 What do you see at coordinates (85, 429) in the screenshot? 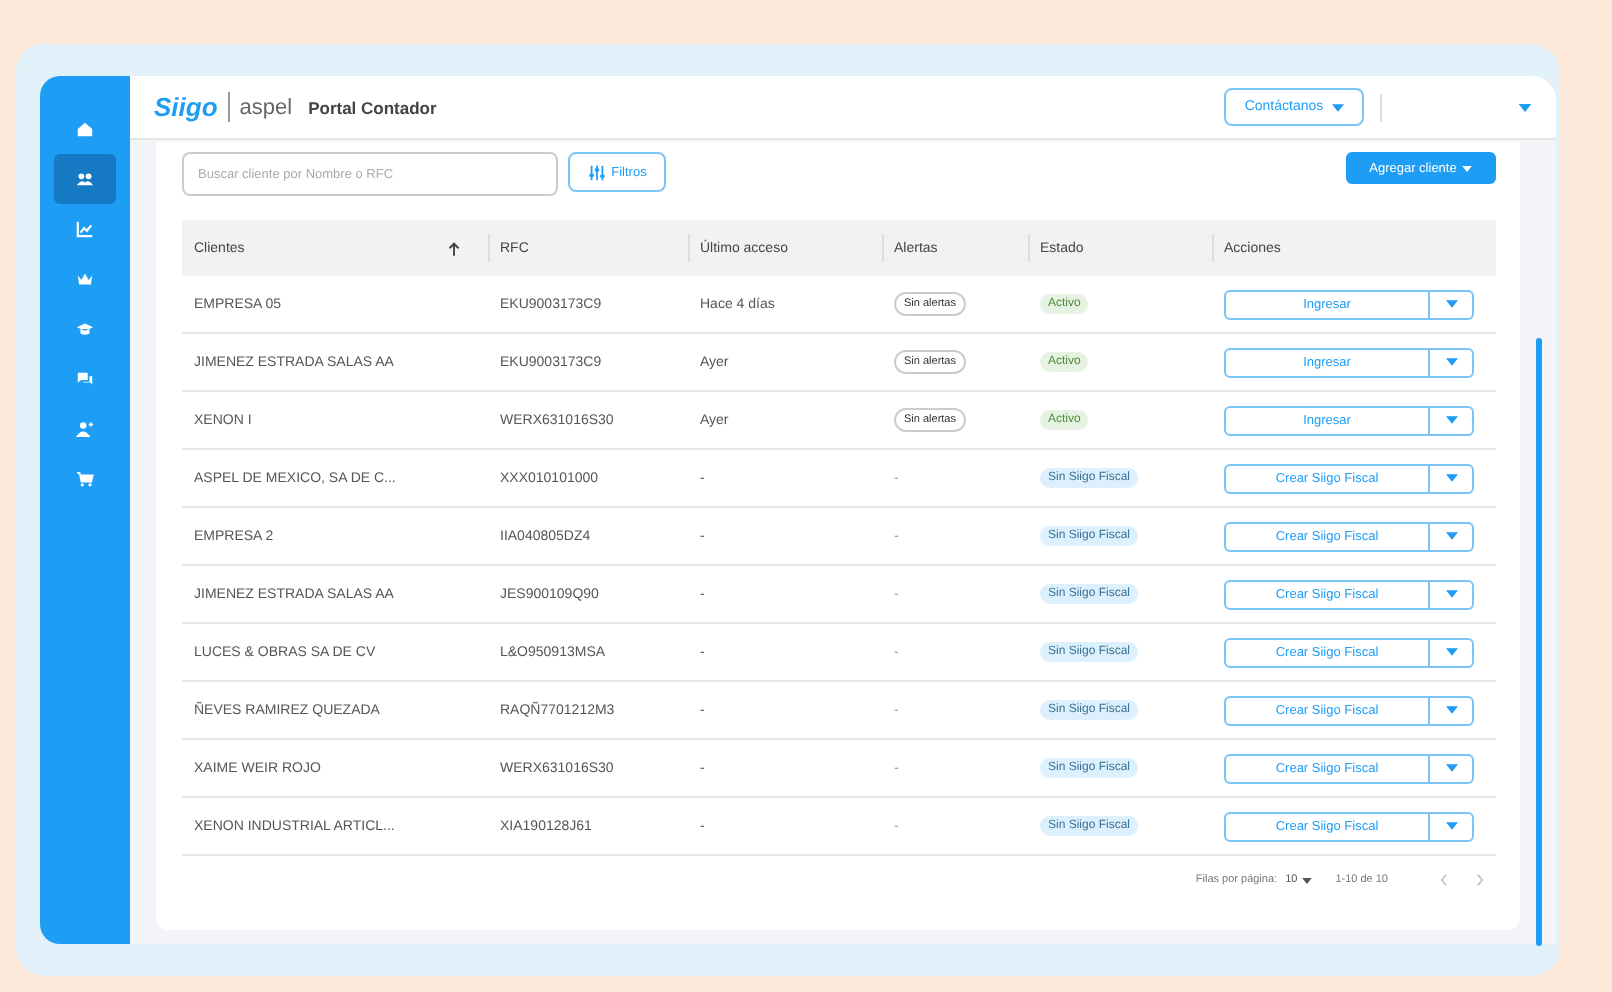
I see `user-add-icon` at bounding box center [85, 429].